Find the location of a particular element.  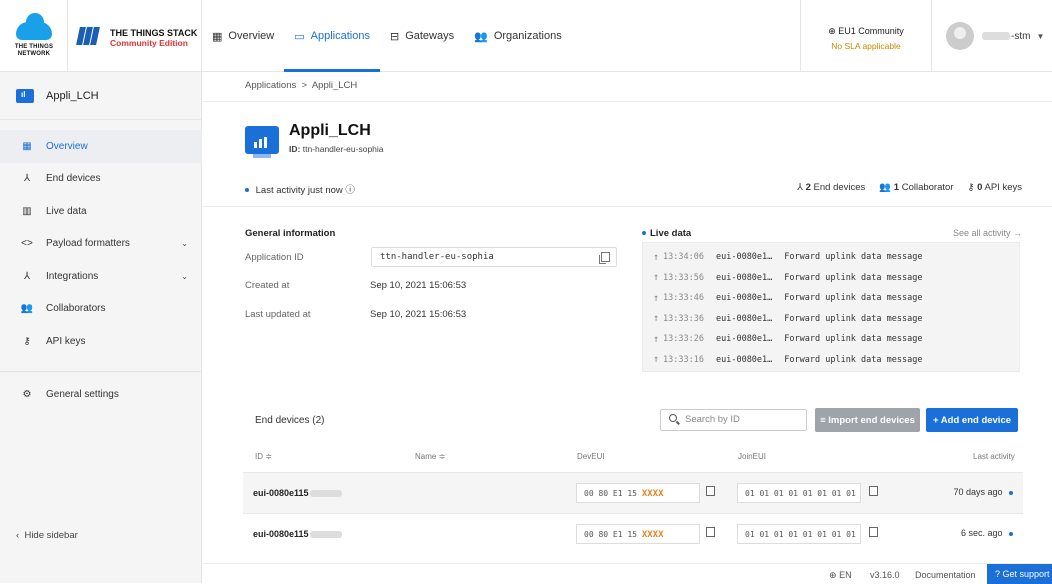

divider is located at coordinates (627, 206).